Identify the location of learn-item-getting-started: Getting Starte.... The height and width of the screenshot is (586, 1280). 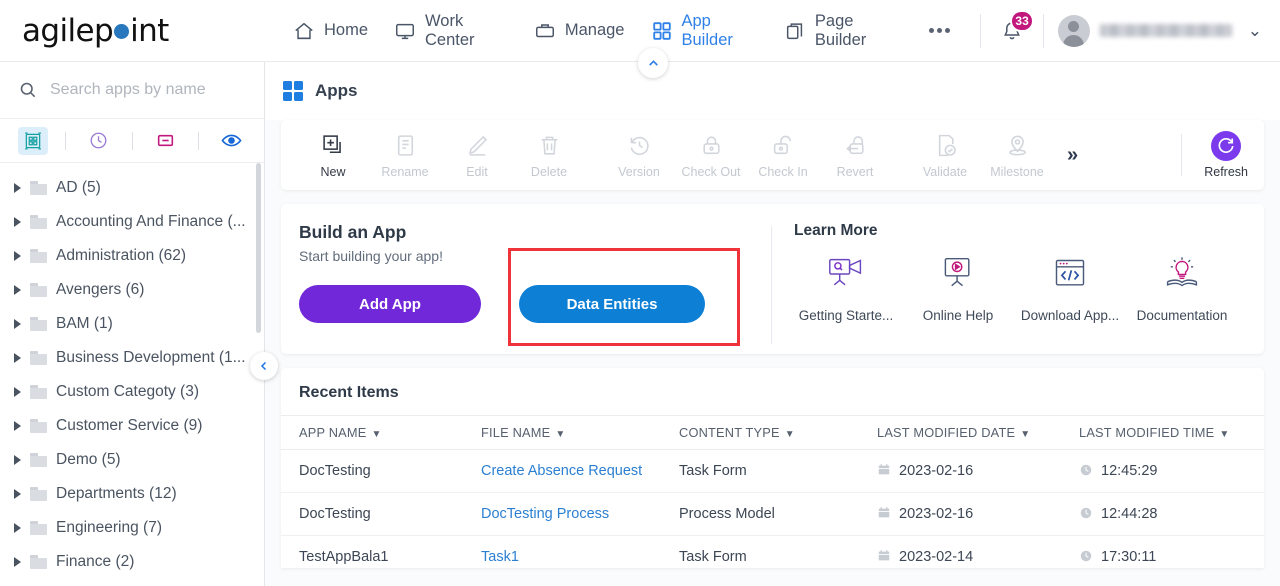
(846, 289).